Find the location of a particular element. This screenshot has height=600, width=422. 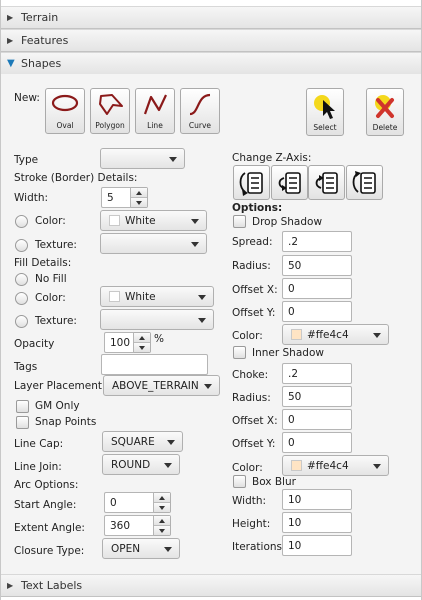

accordion-shapes: ▼ Shapes is located at coordinates (211, 63).